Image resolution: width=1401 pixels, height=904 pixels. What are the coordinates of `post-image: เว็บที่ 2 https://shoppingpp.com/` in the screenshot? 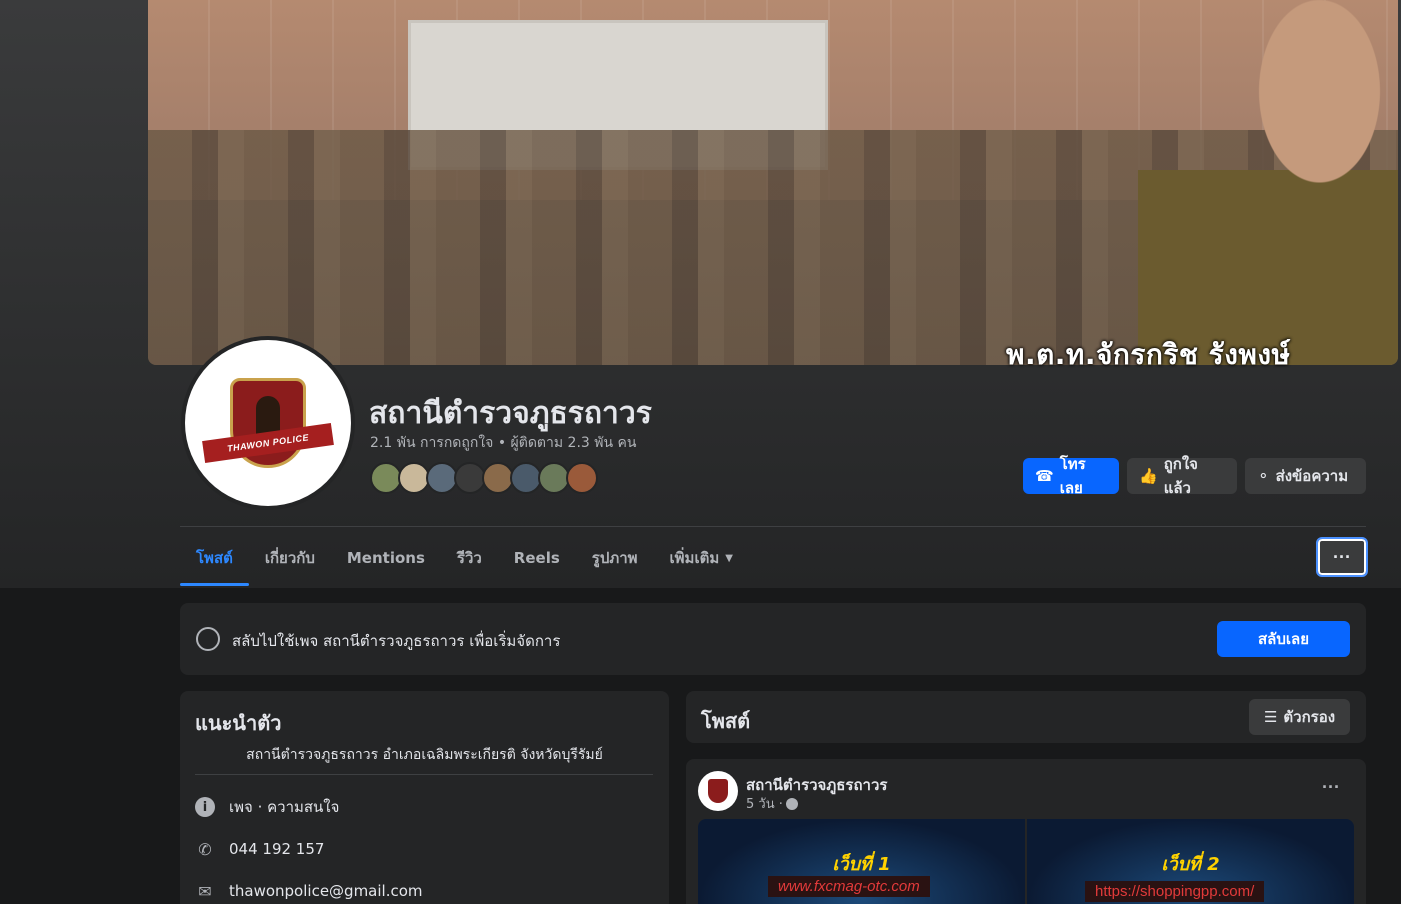 It's located at (1190, 861).